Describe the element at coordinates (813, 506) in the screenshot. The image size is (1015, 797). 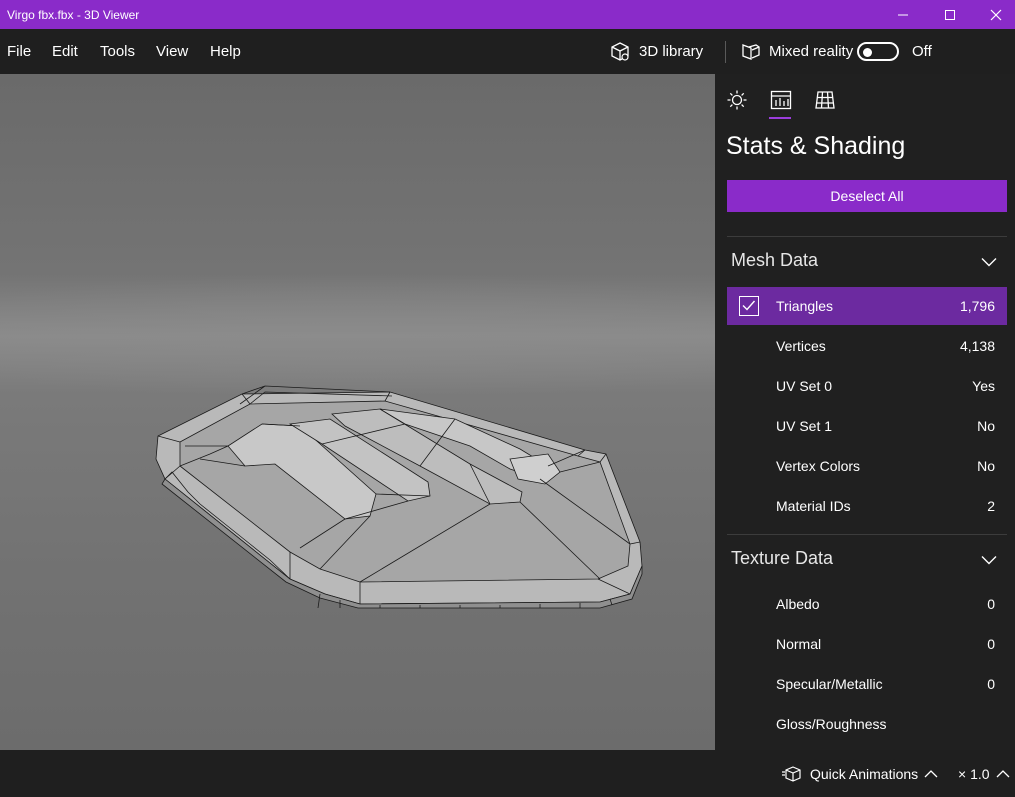
I see `row-label: Material IDs` at that location.